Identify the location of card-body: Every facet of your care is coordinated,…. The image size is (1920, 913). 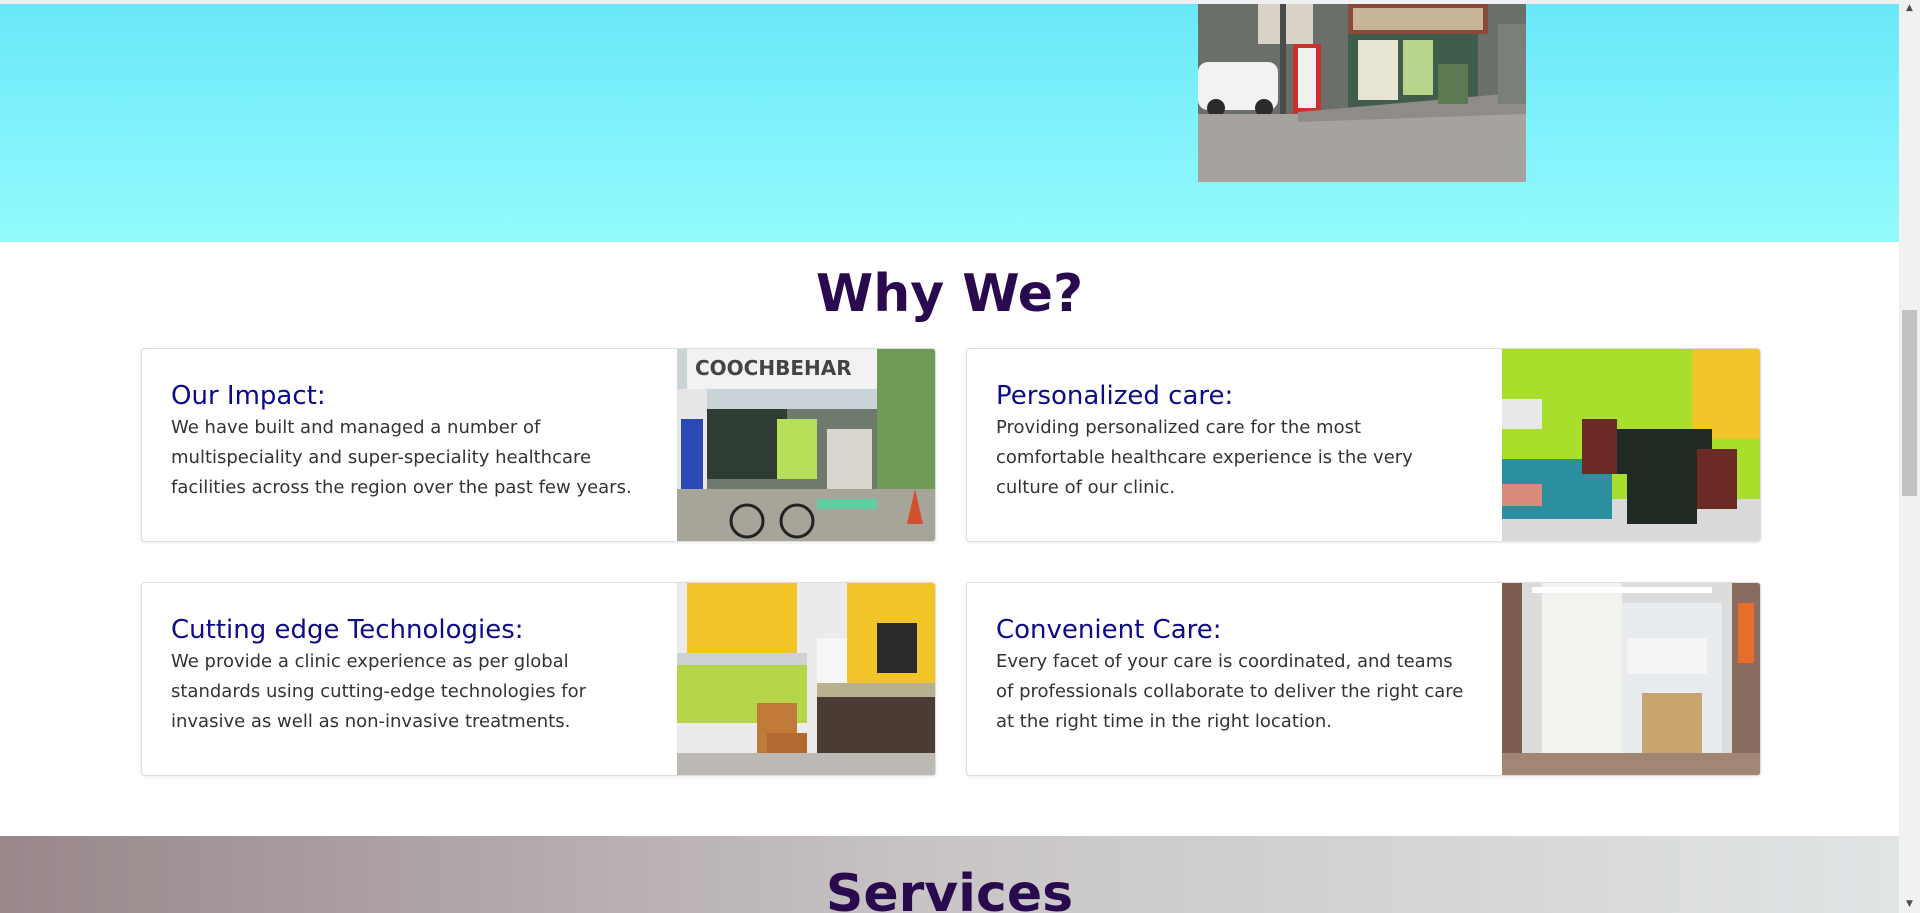
(1230, 691).